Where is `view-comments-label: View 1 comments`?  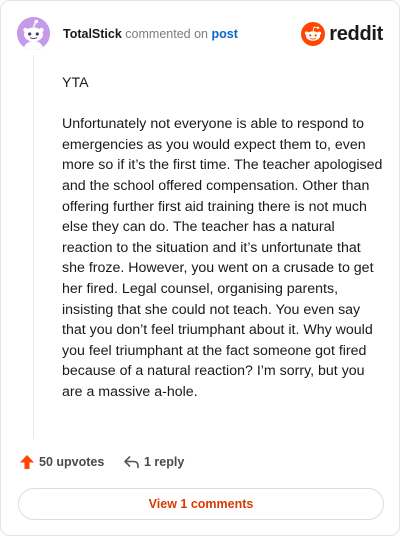
view-comments-label: View 1 comments is located at coordinates (201, 504).